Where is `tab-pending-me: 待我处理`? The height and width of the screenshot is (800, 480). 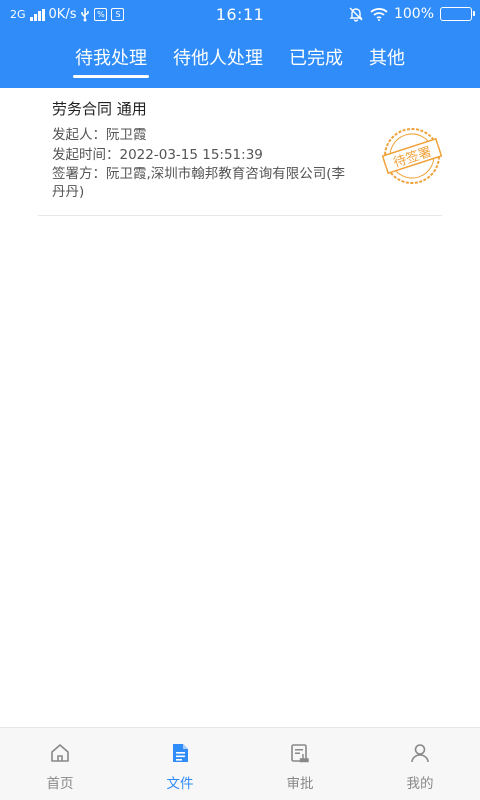
tab-pending-me: 待我处理 is located at coordinates (111, 62).